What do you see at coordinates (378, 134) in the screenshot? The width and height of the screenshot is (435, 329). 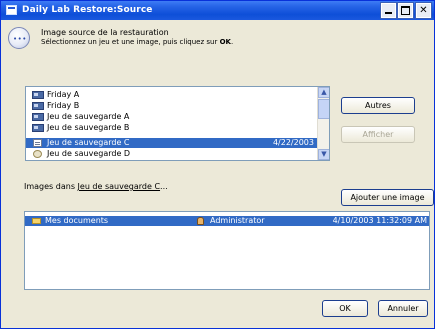 I see `afficher-button: Afficher` at bounding box center [378, 134].